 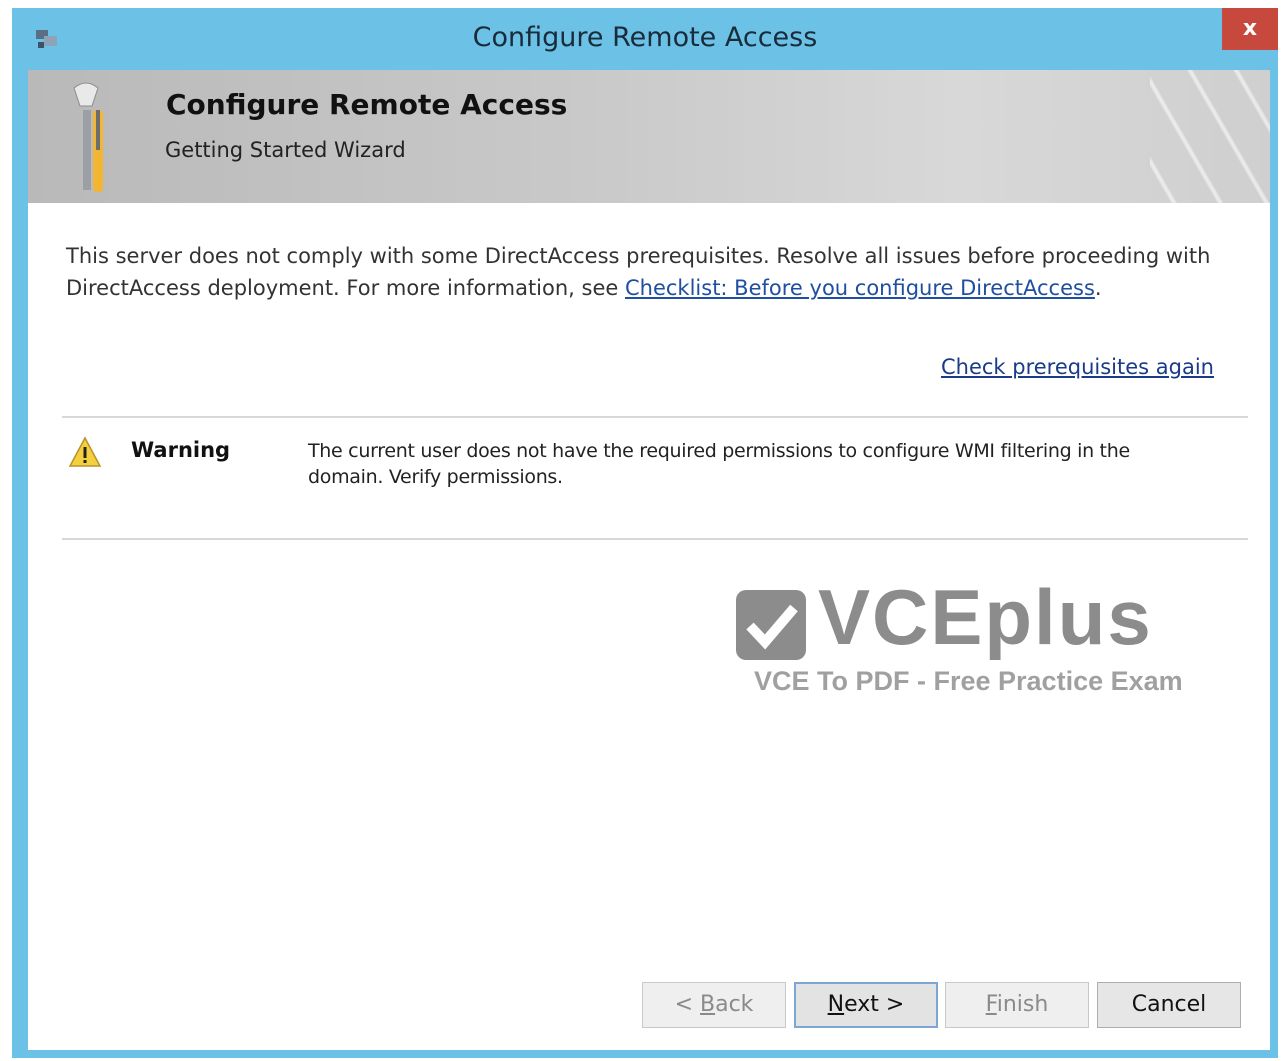 I want to click on cancel-button: Cancel, so click(x=1169, y=1005).